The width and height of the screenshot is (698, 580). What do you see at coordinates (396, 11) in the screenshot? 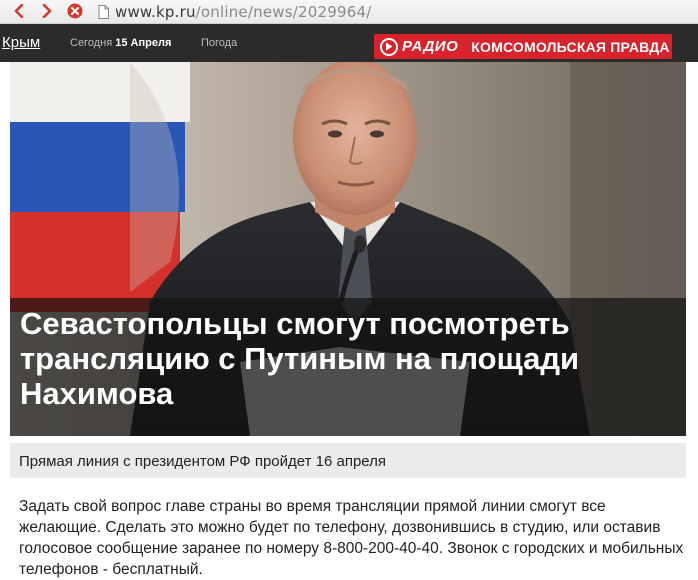
I see `address-bar: www.kp.ru/online/news/2029964/` at bounding box center [396, 11].